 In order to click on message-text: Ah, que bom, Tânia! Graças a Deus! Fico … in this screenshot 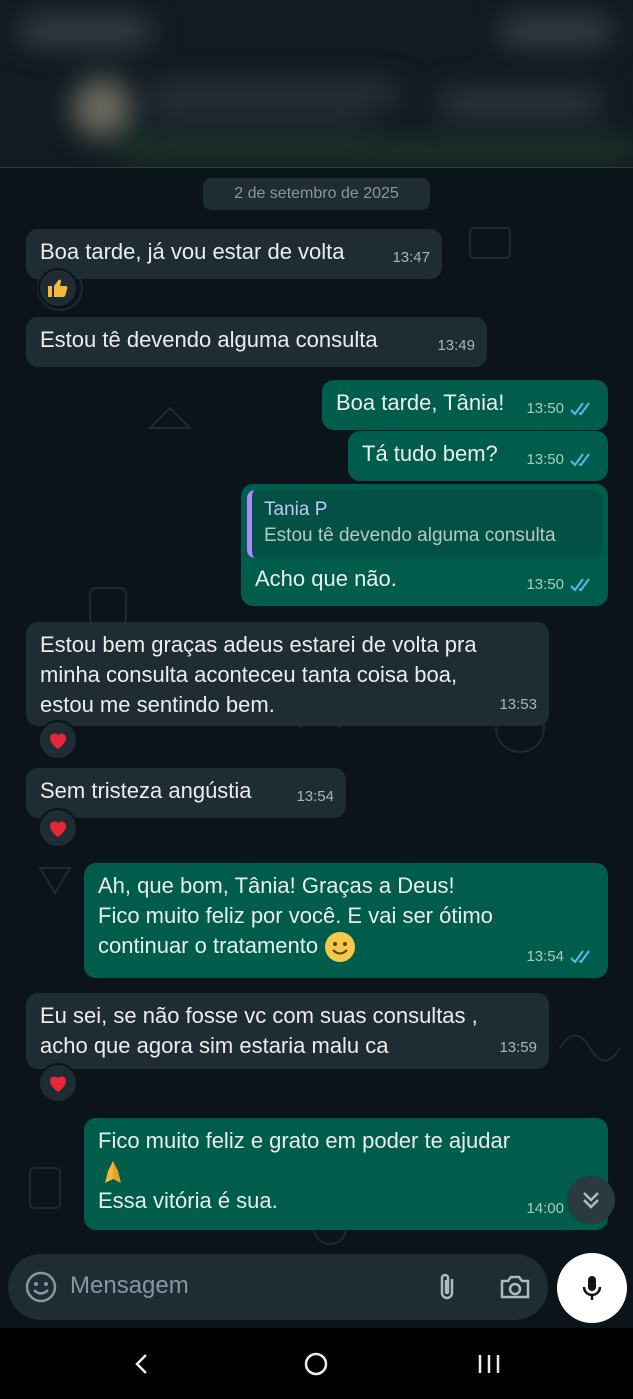, I will do `click(346, 917)`.